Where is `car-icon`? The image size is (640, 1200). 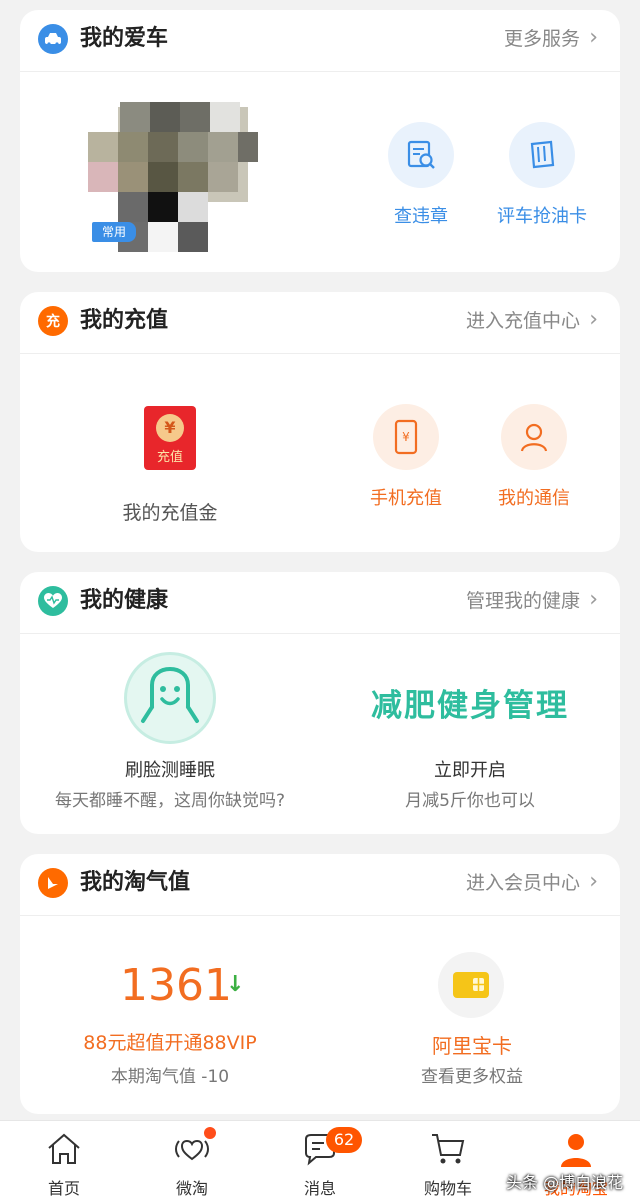
car-icon is located at coordinates (53, 39).